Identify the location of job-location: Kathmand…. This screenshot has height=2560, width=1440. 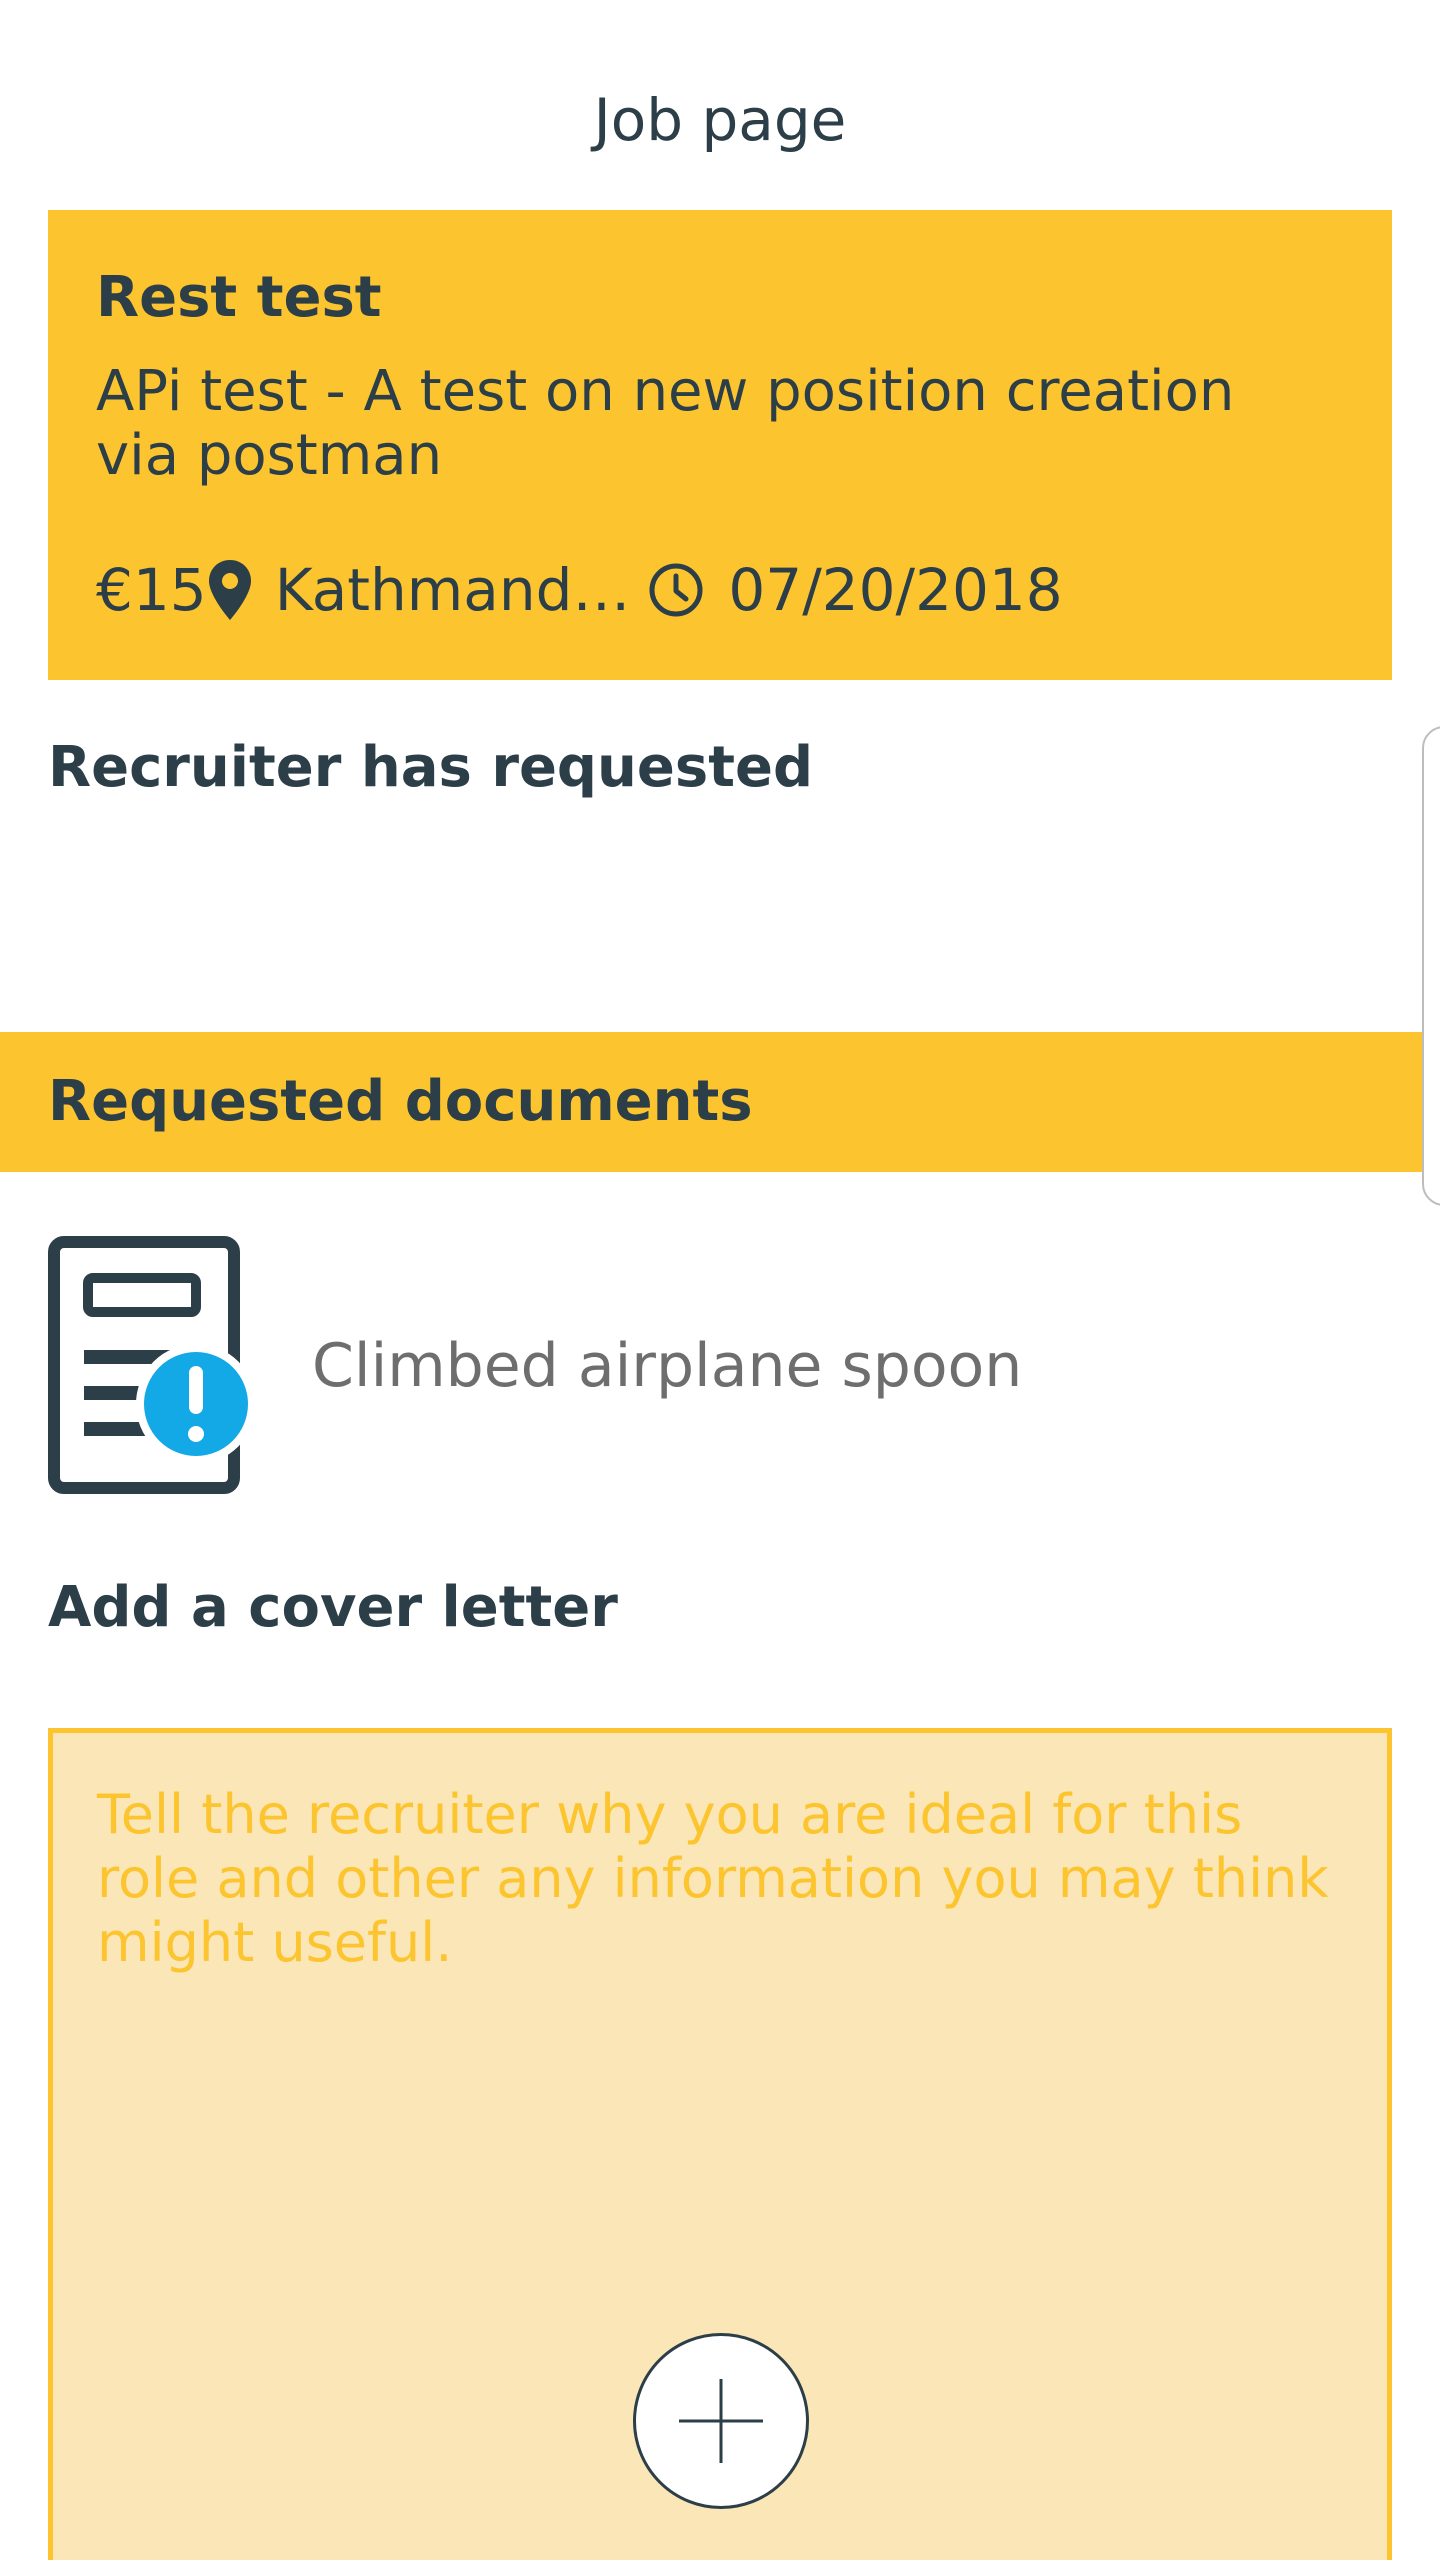
(452, 590).